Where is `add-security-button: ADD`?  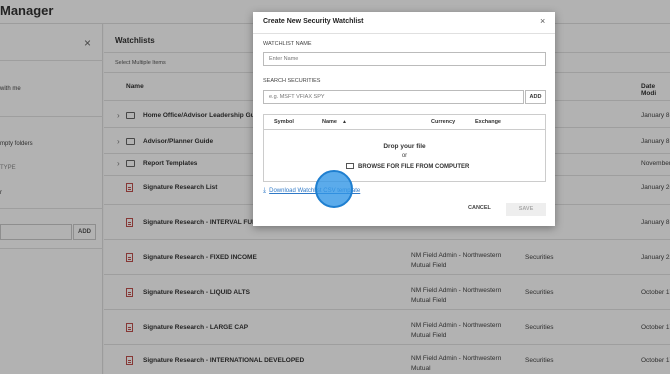
add-security-button: ADD is located at coordinates (535, 97).